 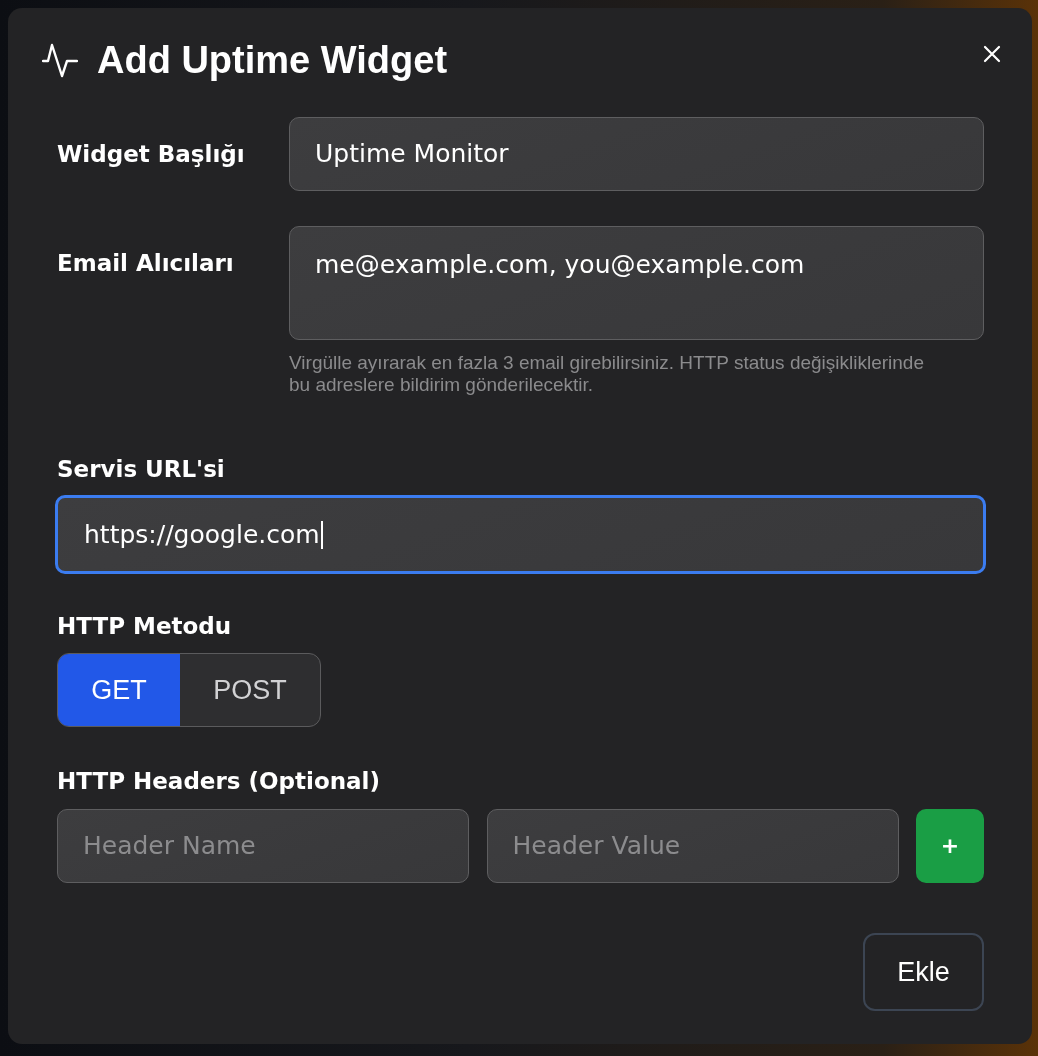 I want to click on field-label: Email Alıcıları, so click(x=146, y=262).